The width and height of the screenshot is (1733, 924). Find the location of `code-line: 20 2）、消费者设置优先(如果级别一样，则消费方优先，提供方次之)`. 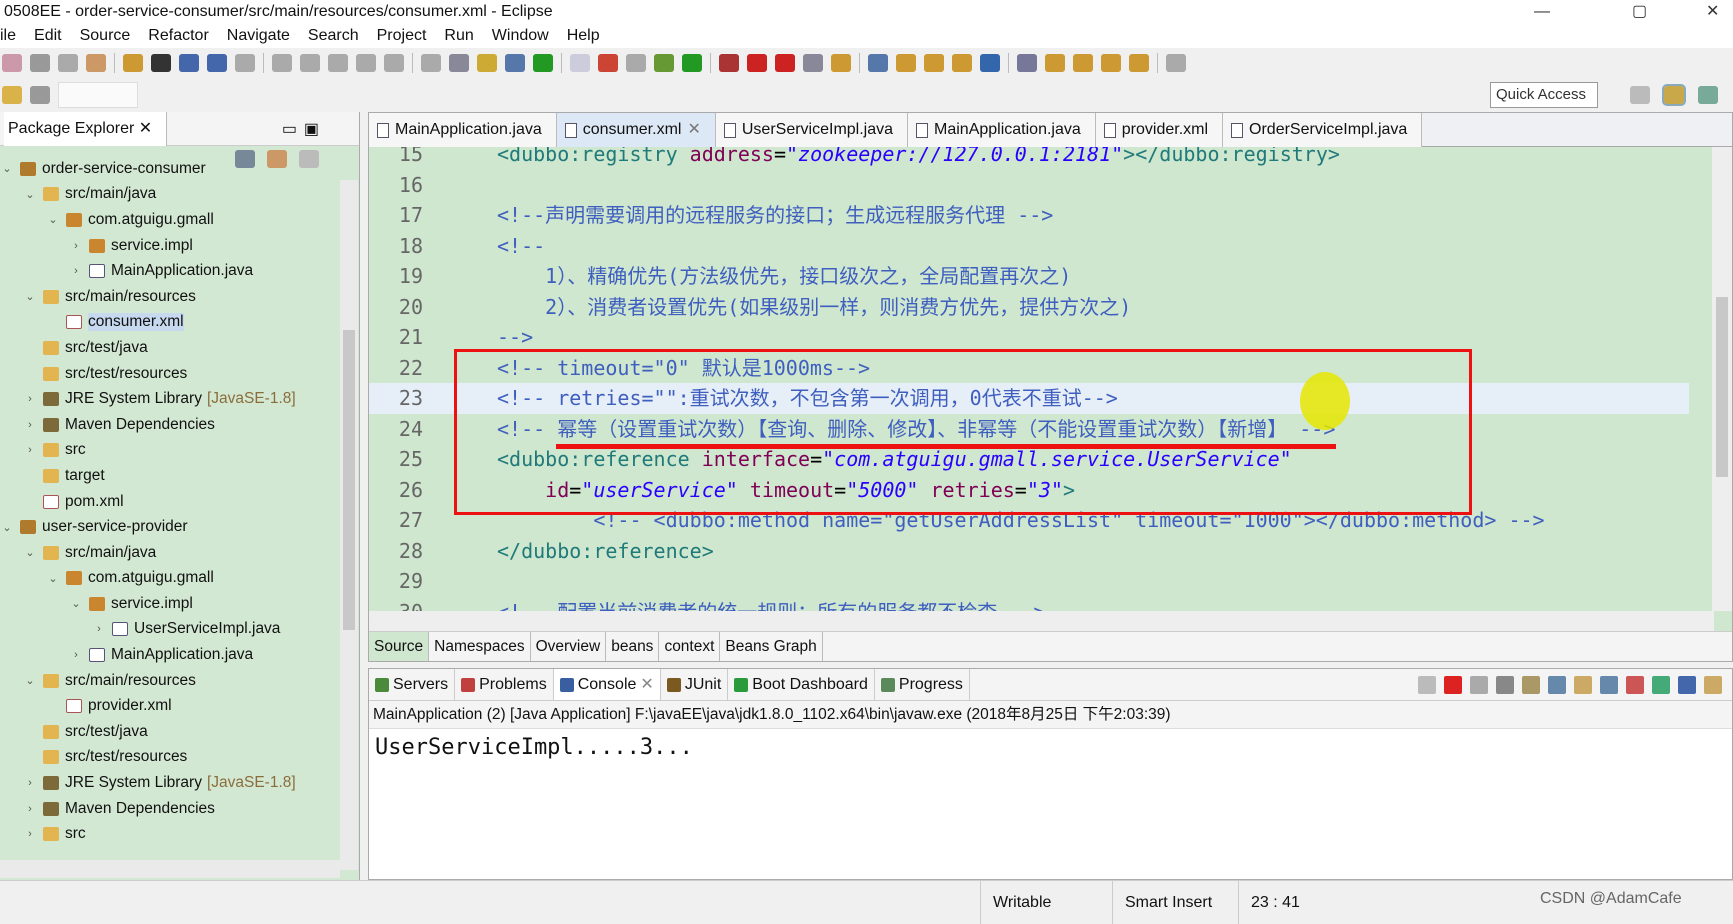

code-line: 20 2）、消费者设置优先(如果级别一样，则消费方优先，提供方次之) is located at coordinates (1029, 307).